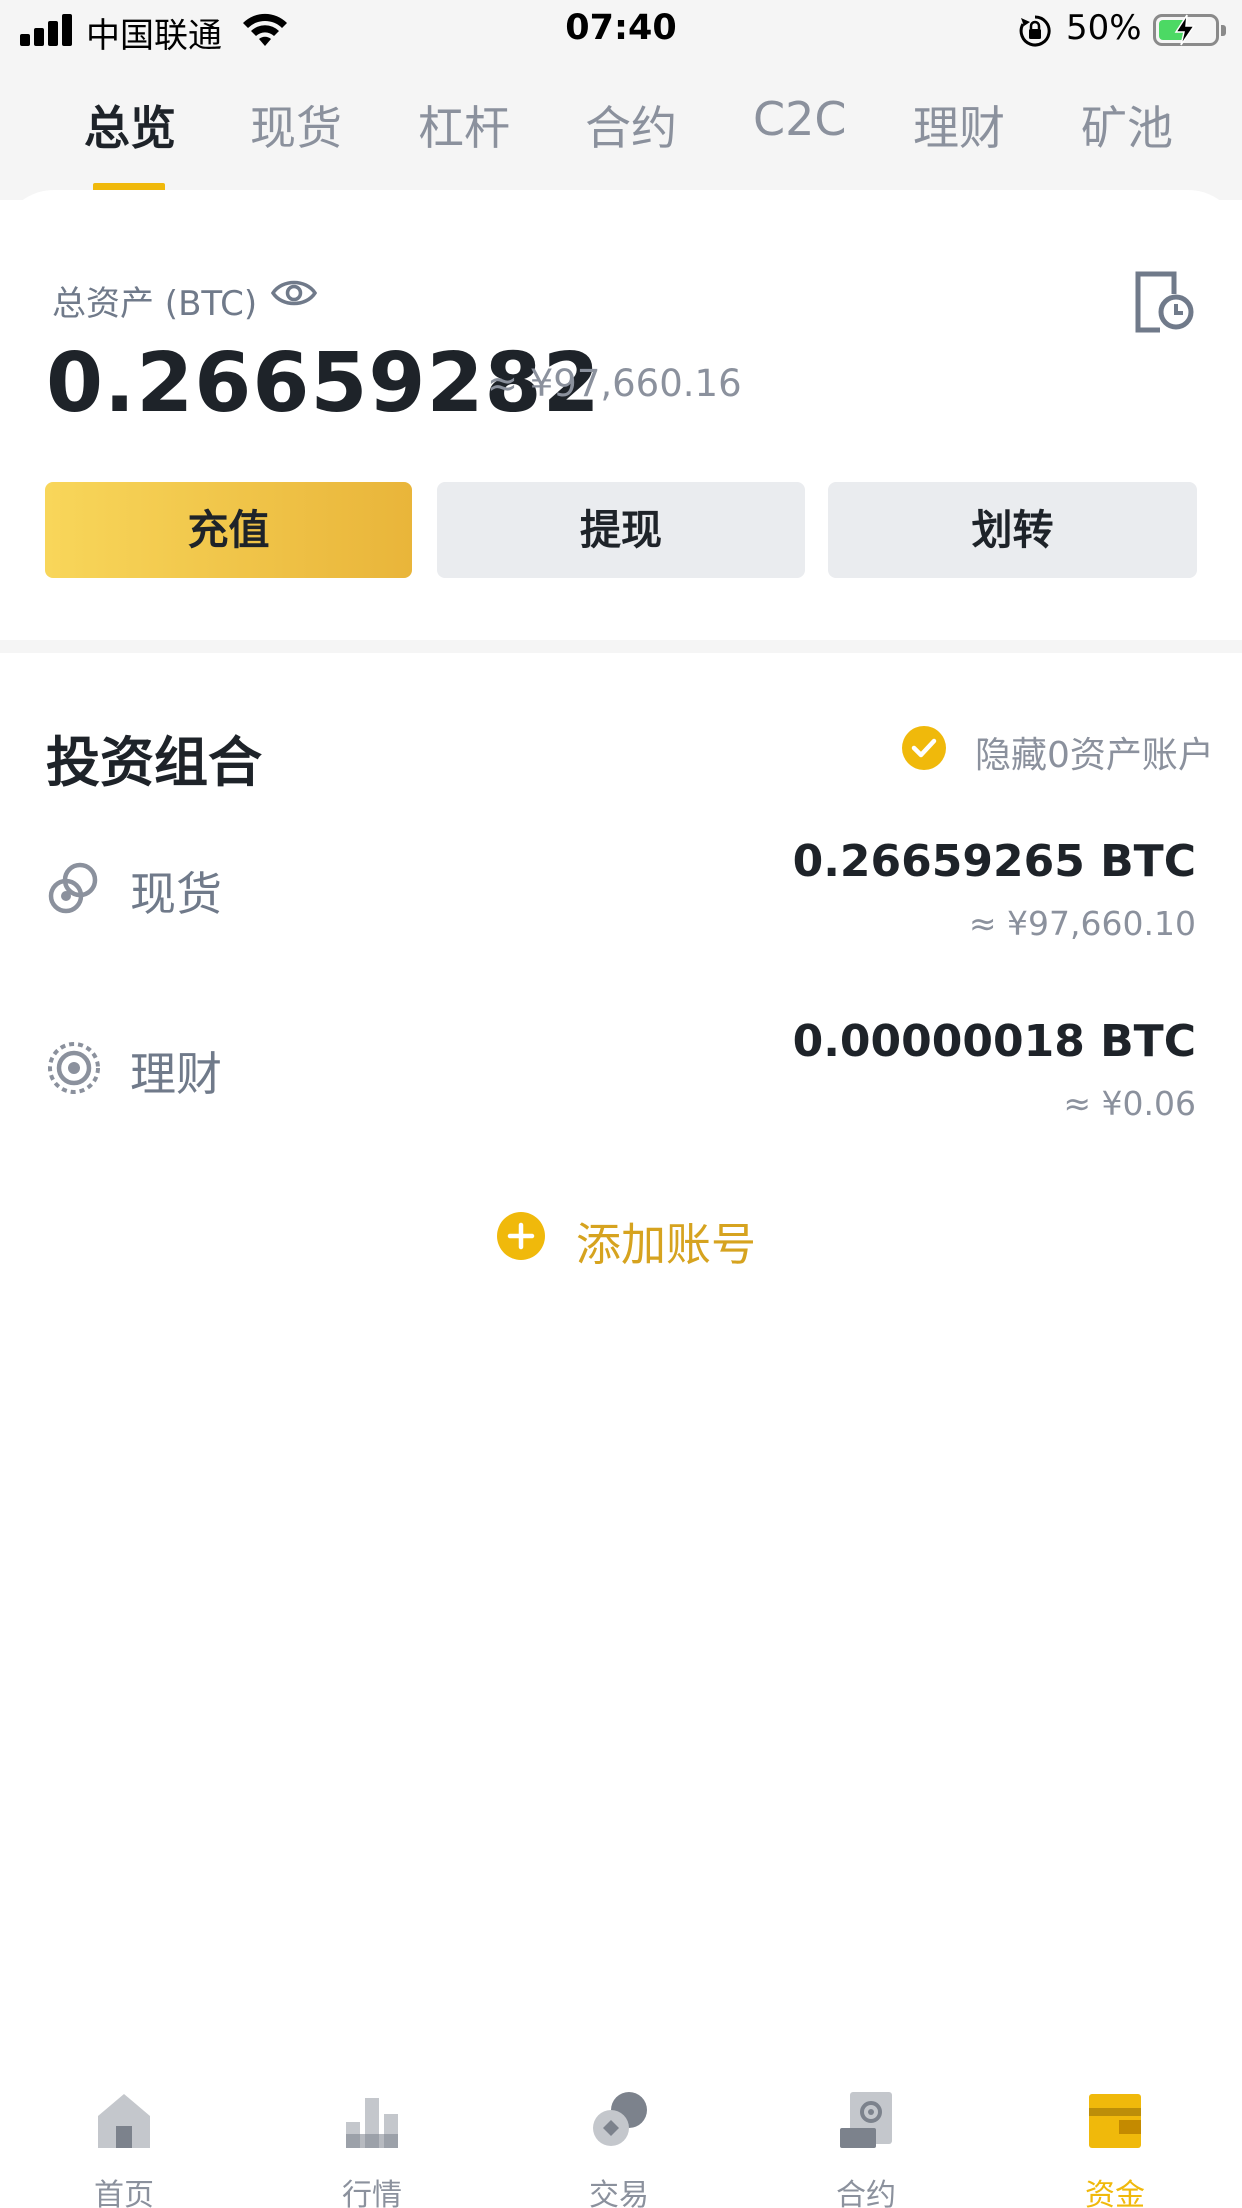 The width and height of the screenshot is (1242, 2208). I want to click on account-name: 现货, so click(176, 894).